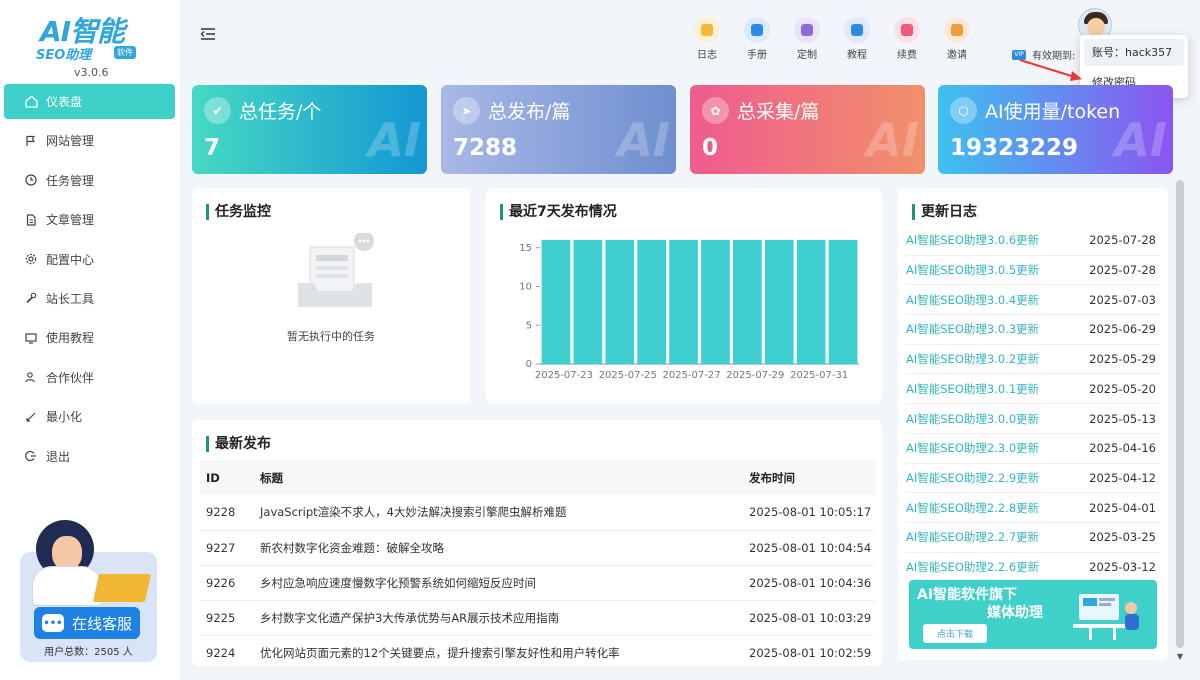  I want to click on changelog-date: 2025-04-01, so click(1122, 507).